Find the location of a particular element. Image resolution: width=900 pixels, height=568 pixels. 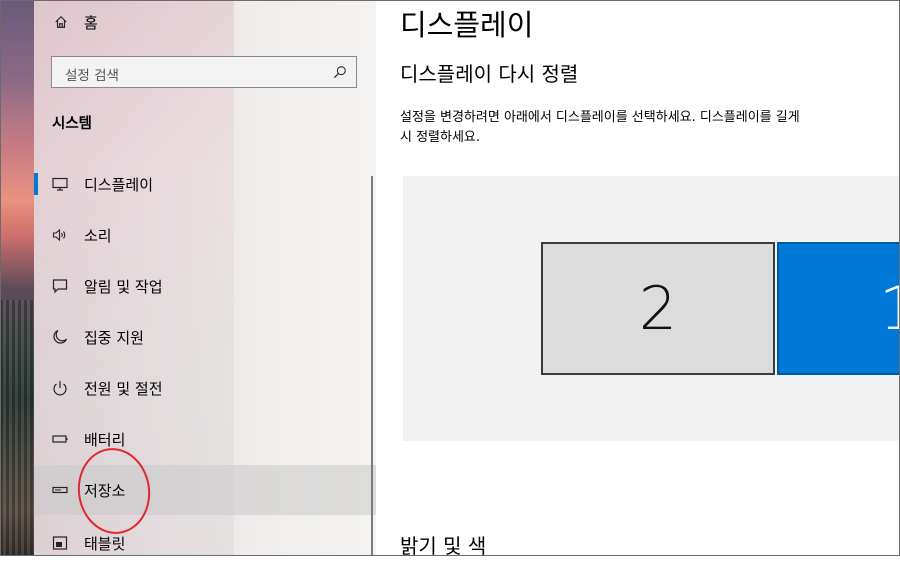

notification-icon is located at coordinates (60, 286).